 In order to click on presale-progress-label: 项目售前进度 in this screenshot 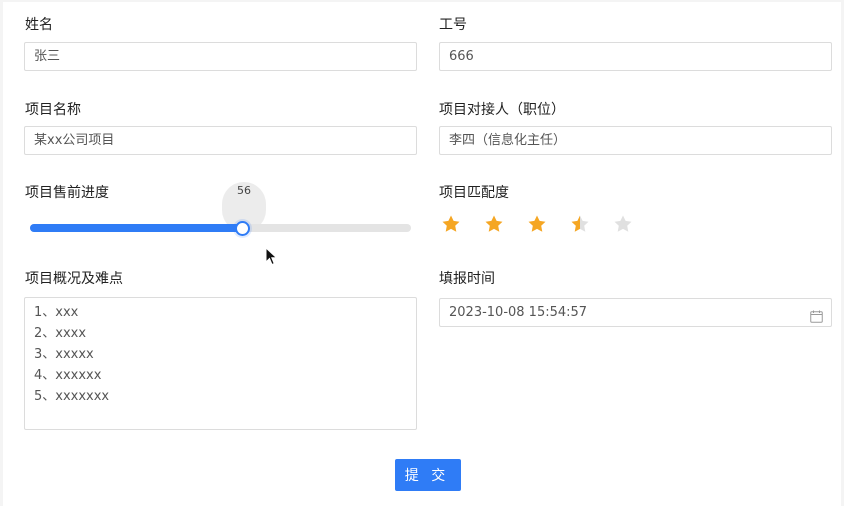, I will do `click(67, 193)`.